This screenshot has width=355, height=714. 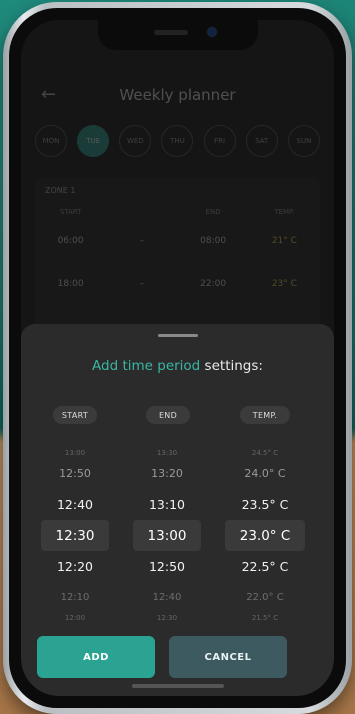 I want to click on picker-option: 13:30, so click(x=167, y=453).